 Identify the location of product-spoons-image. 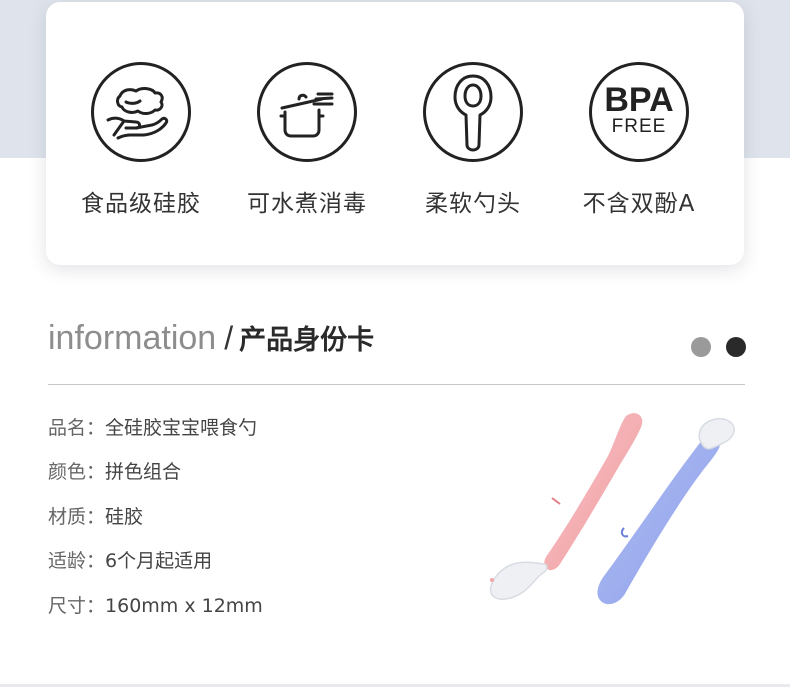
(612, 509).